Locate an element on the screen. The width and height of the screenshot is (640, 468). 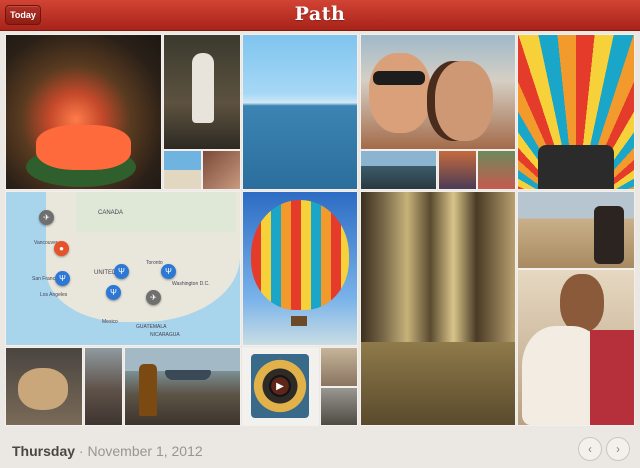
puppy-body is located at coordinates (43, 389).